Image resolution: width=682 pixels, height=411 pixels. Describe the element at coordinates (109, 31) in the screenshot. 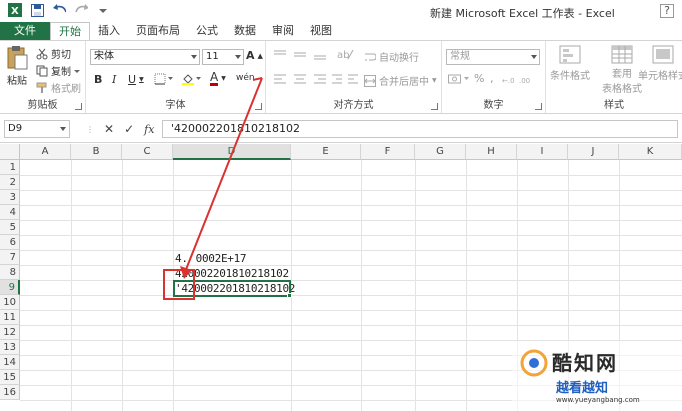

I see `tab-insert: 插入` at that location.